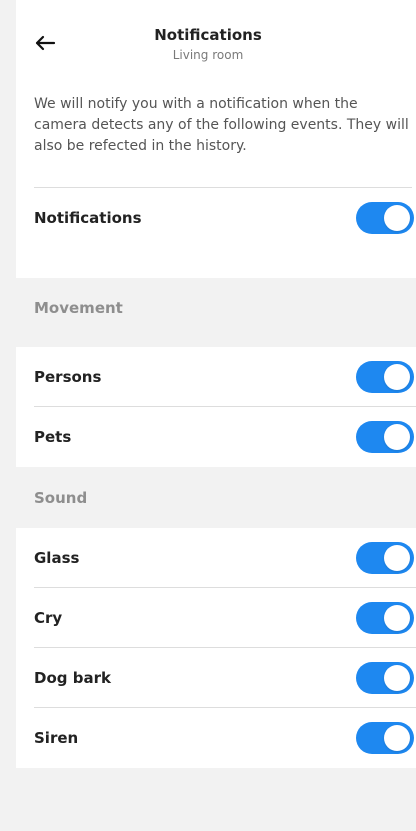 The image size is (416, 831). I want to click on persons-row: Persons, so click(216, 377).